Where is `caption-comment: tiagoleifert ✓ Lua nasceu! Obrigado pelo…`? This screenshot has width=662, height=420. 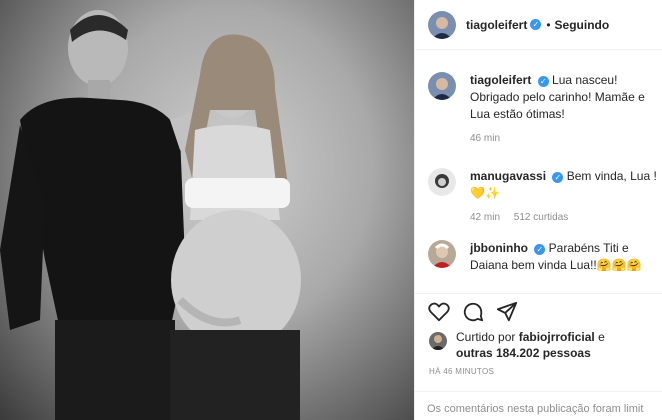
caption-comment: tiagoleifert ✓ Lua nasceu! Obrigado pelo… is located at coordinates (538, 108).